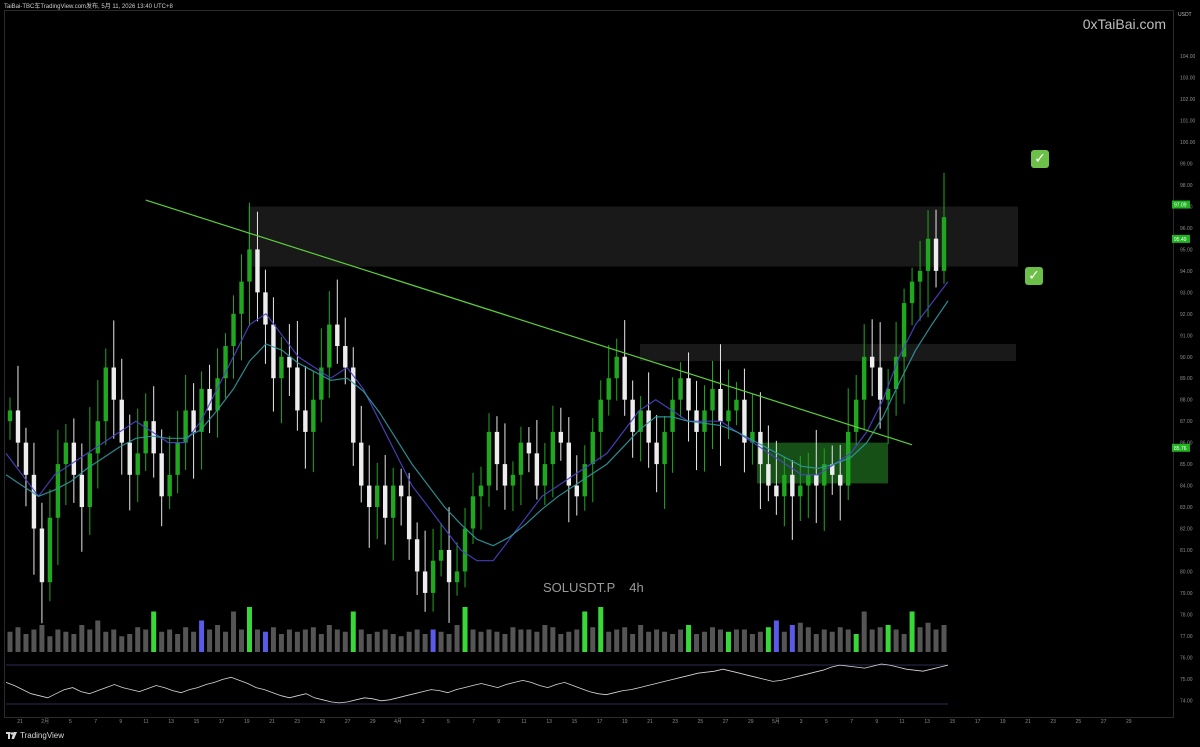 This screenshot has width=1200, height=747. Describe the element at coordinates (373, 722) in the screenshot. I see `x-tick-label: 29` at that location.